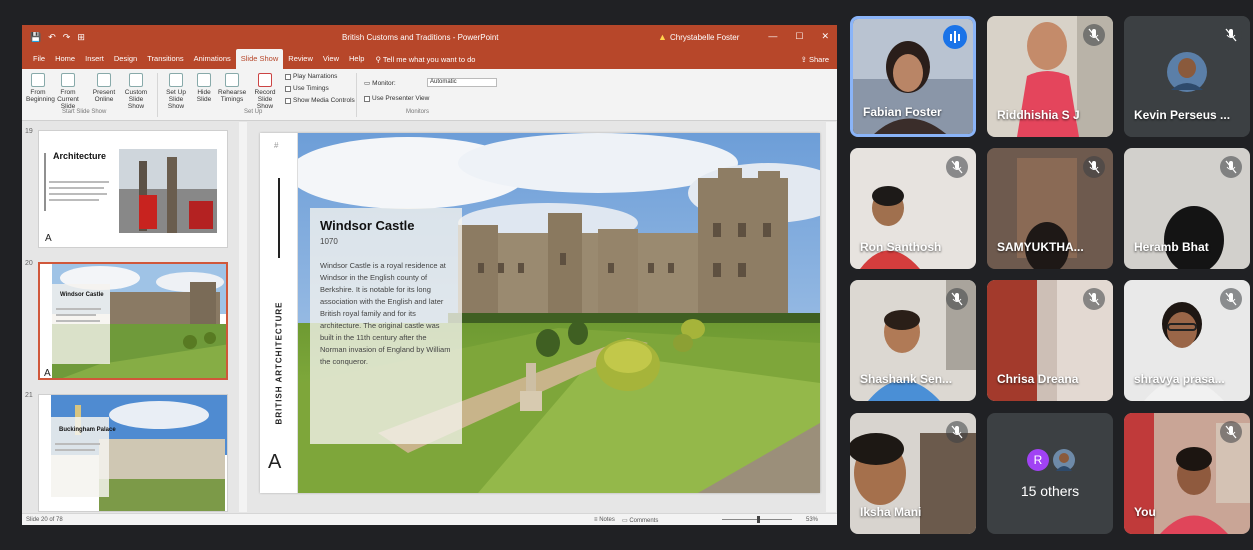 The height and width of the screenshot is (550, 1253). I want to click on avatar-letter: R, so click(1038, 460).